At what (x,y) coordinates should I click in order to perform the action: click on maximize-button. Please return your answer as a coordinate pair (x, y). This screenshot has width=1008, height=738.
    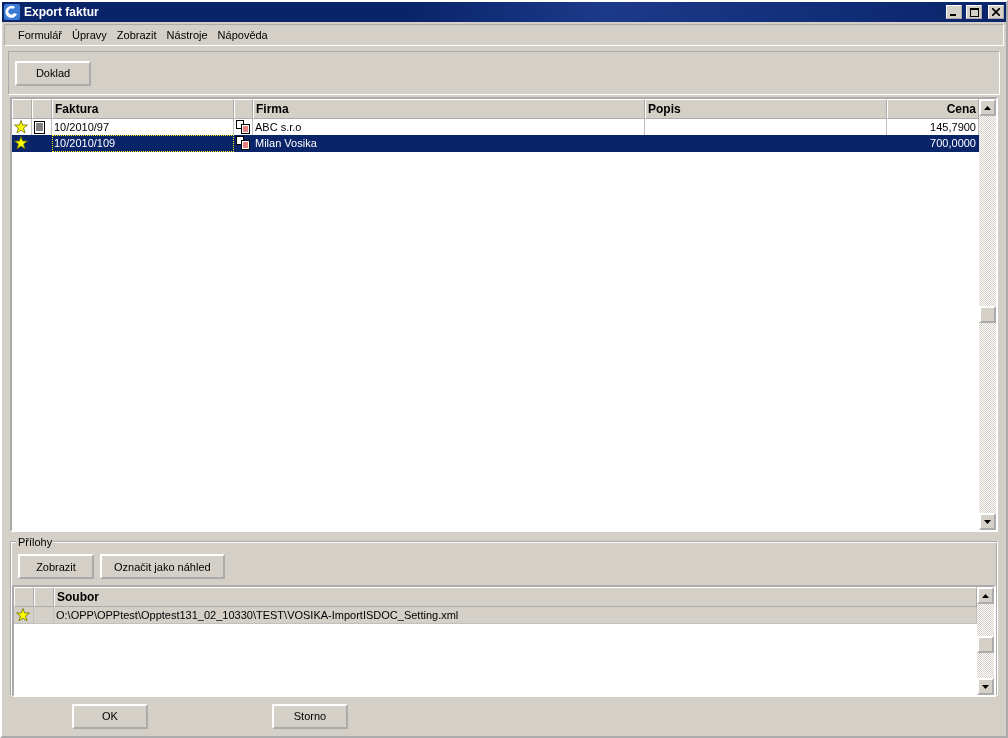
    Looking at the image, I should click on (974, 12).